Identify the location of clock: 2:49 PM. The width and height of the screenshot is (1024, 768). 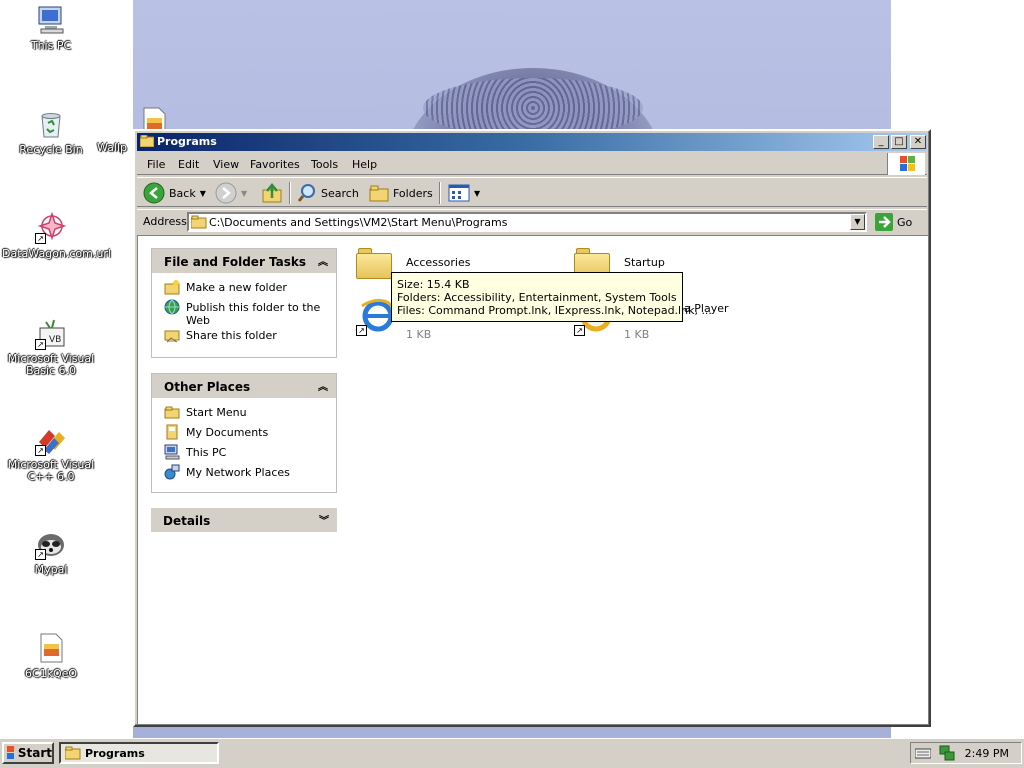
(987, 753).